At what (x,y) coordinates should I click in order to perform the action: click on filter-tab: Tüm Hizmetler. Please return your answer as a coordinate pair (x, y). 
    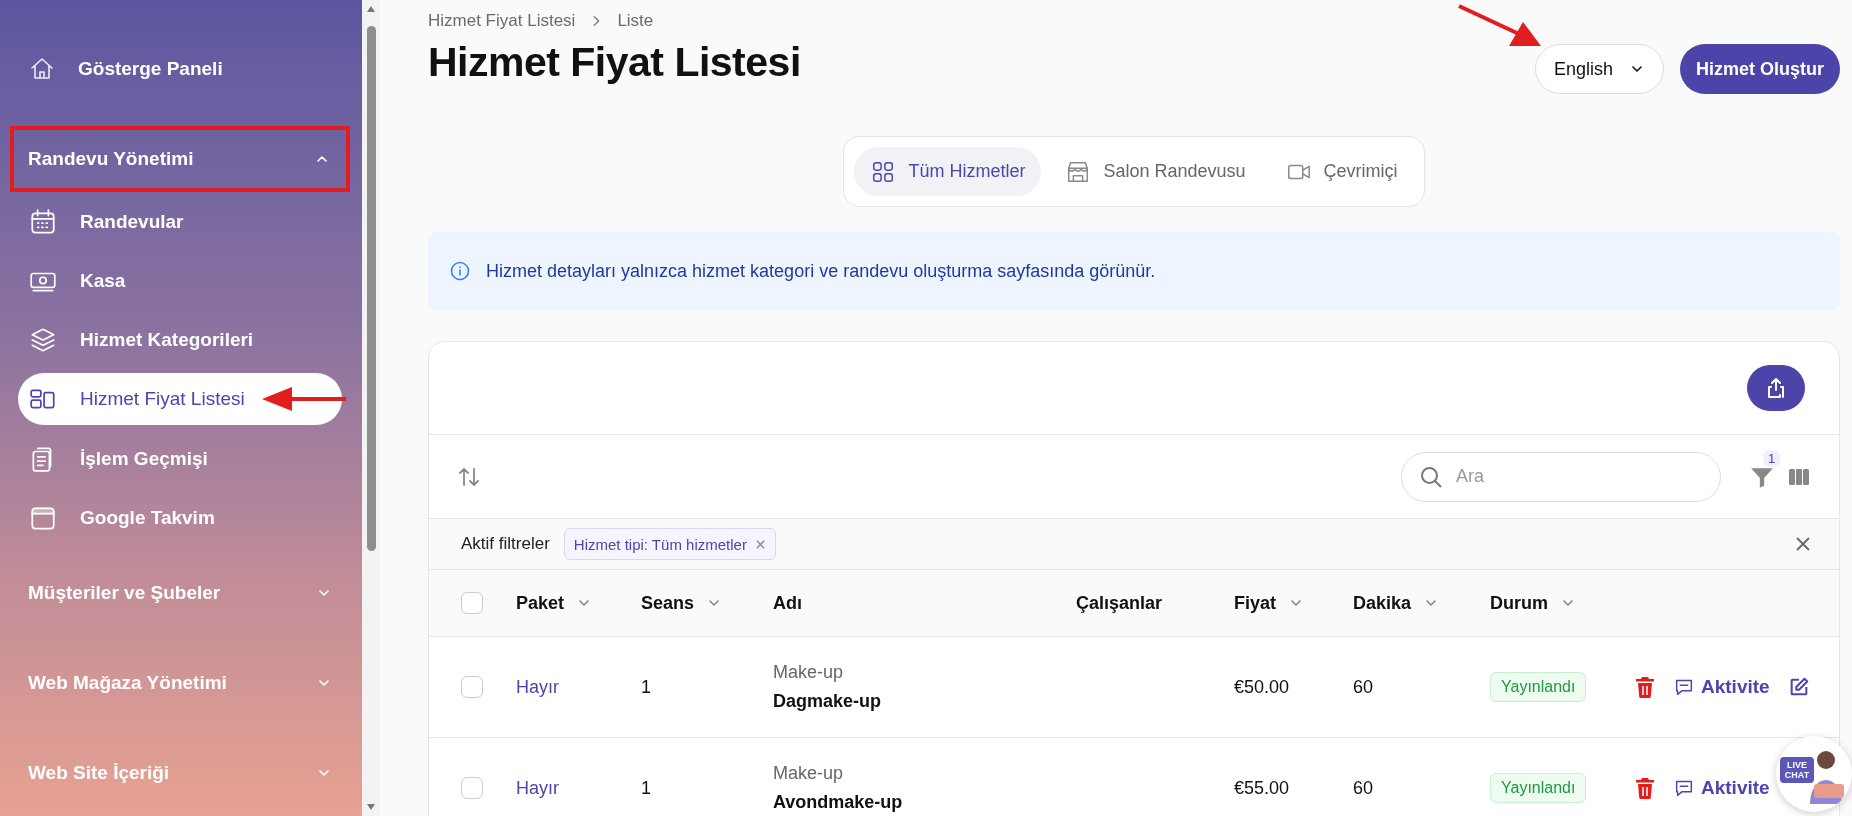
    Looking at the image, I should click on (948, 171).